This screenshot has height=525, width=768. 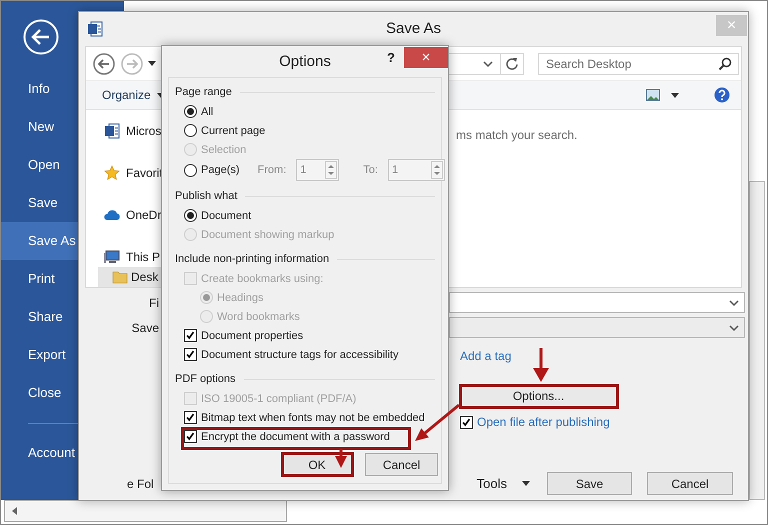 What do you see at coordinates (543, 422) in the screenshot?
I see `checkbox-label: Open file after publishing` at bounding box center [543, 422].